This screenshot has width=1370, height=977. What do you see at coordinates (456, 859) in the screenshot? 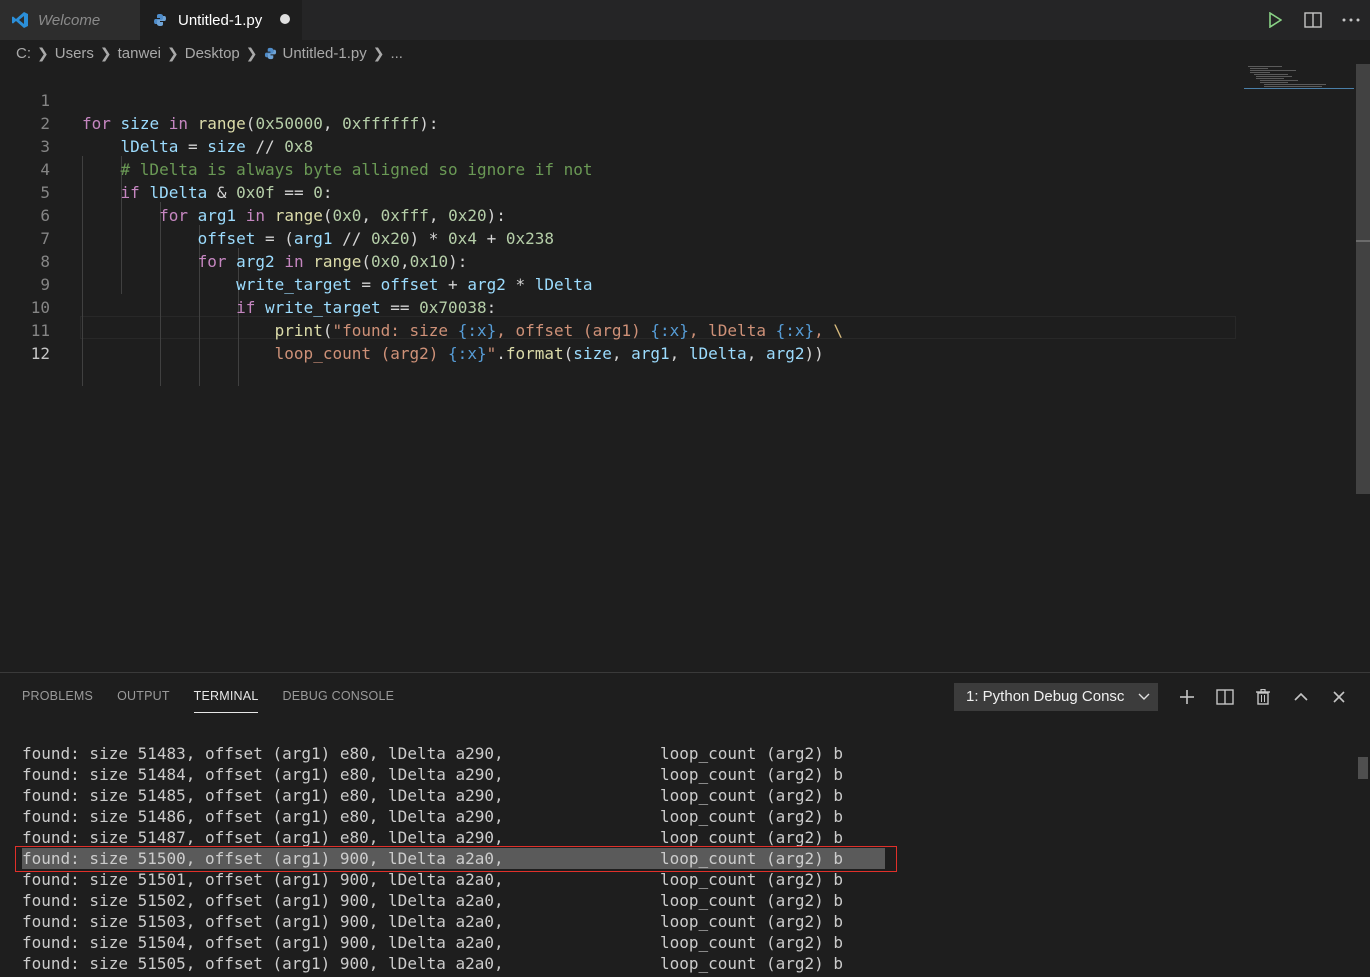
I see `red-highlight-box` at bounding box center [456, 859].